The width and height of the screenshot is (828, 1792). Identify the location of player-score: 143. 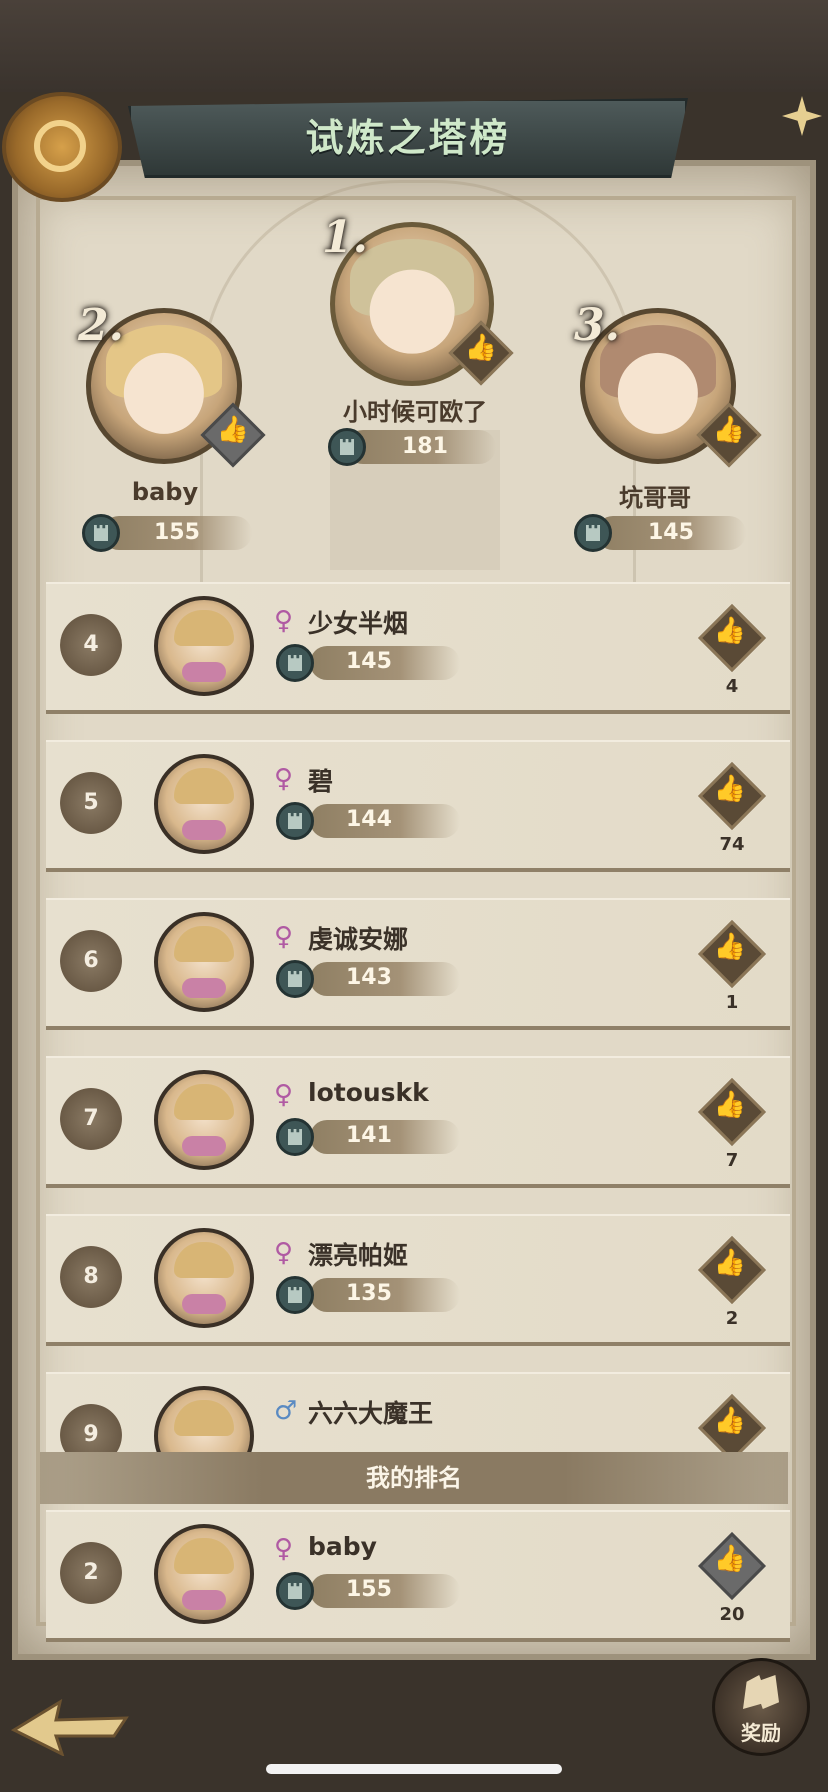
(369, 977).